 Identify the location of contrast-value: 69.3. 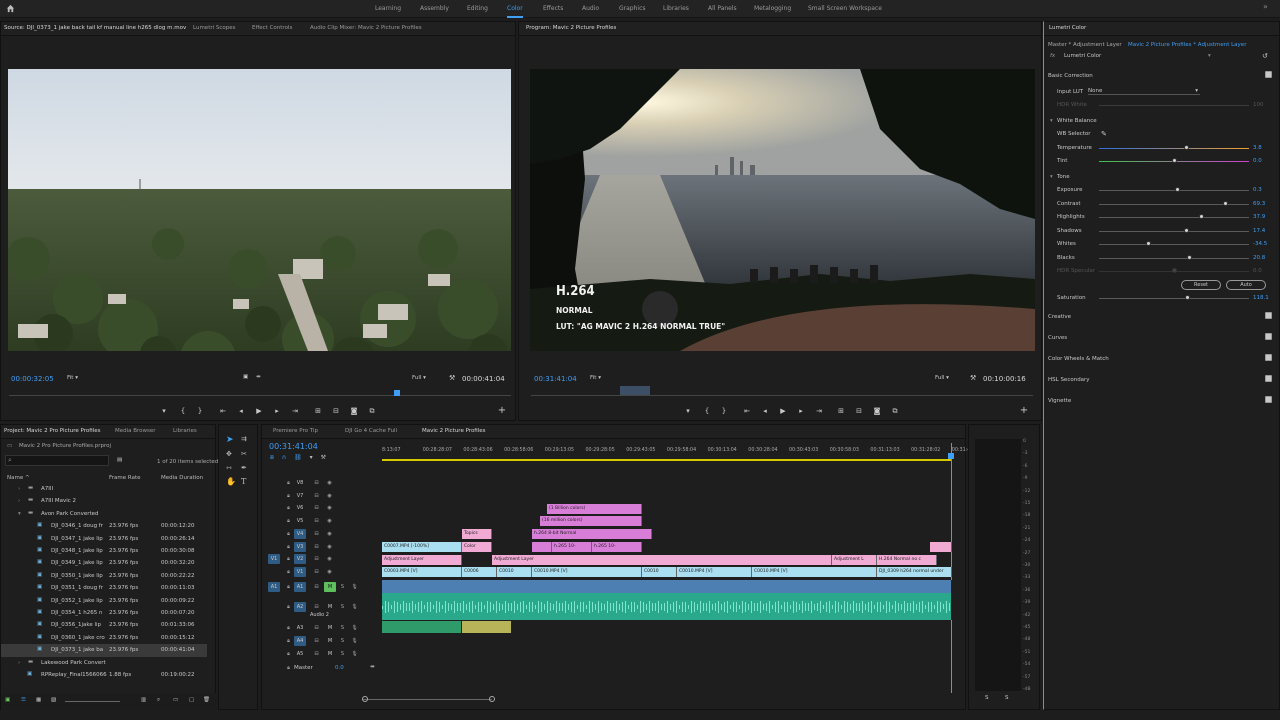
(1259, 204).